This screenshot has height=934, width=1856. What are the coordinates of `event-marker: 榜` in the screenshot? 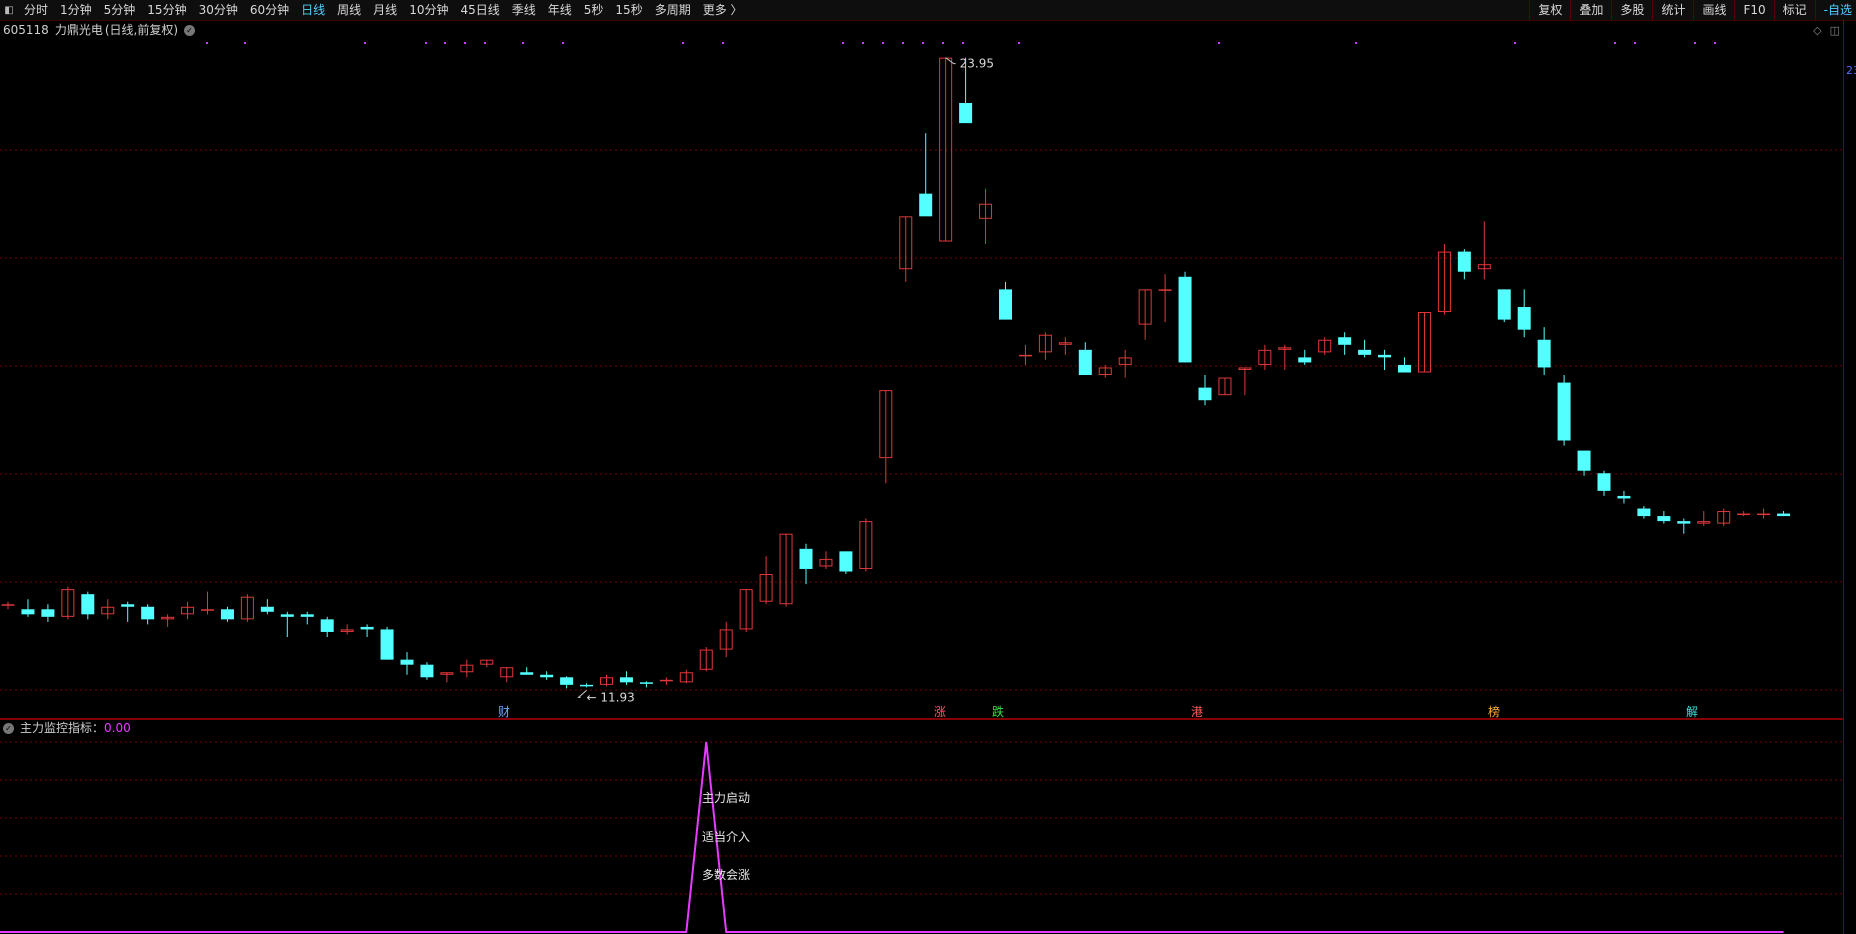 It's located at (1494, 711).